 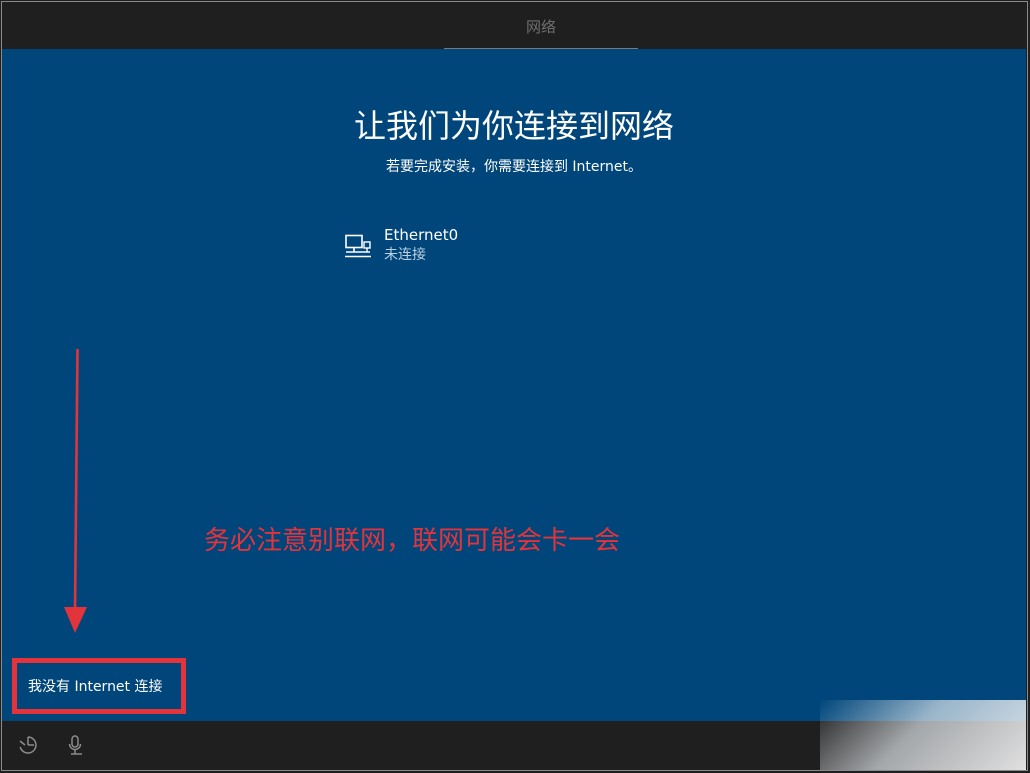 I want to click on network-name: Ethernet0, so click(x=421, y=235).